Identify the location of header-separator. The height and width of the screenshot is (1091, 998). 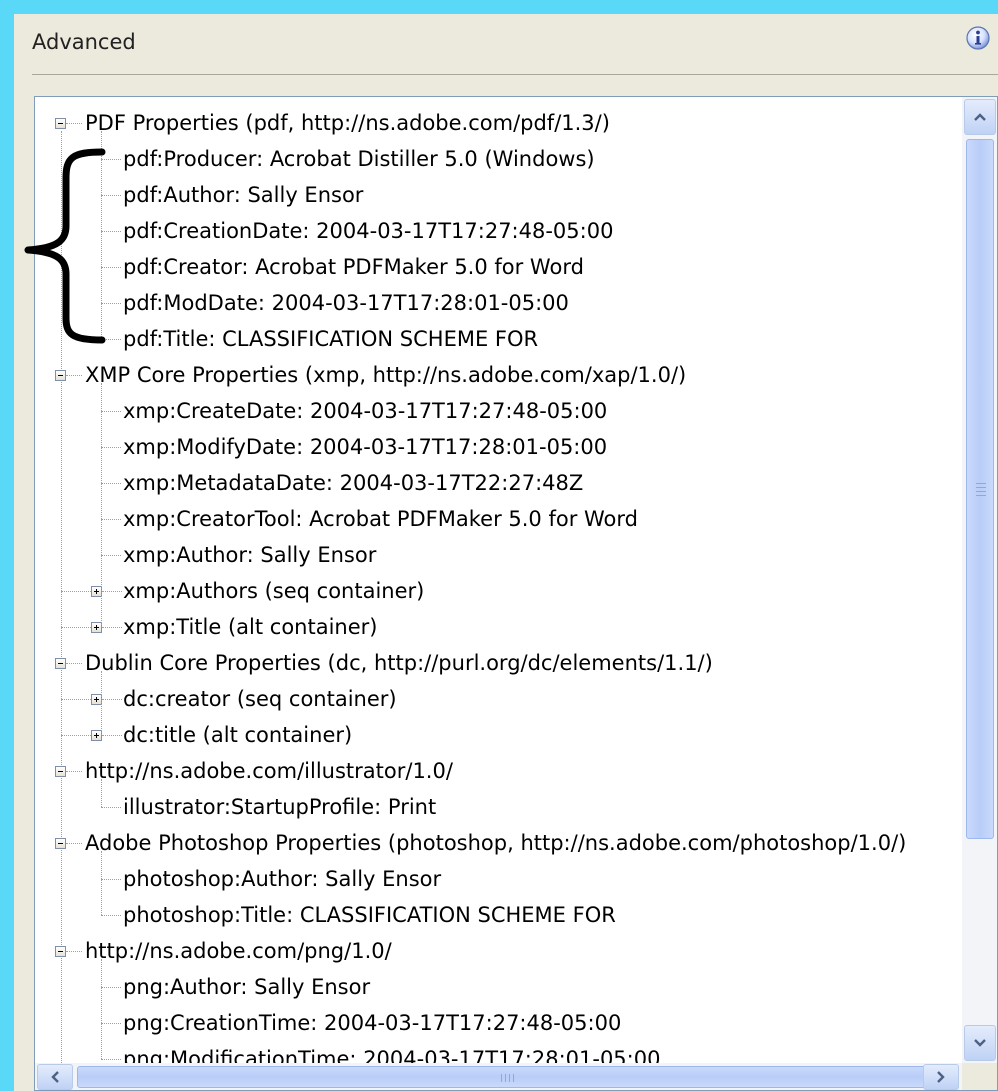
(515, 74).